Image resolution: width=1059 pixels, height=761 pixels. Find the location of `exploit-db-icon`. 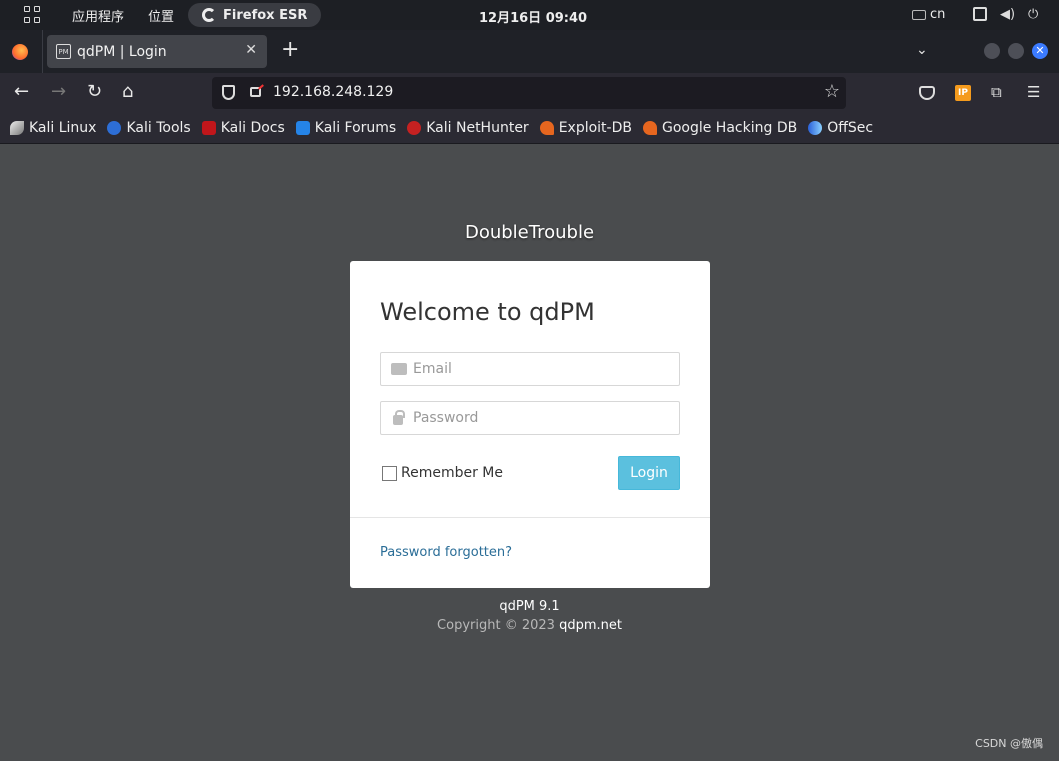

exploit-db-icon is located at coordinates (546, 128).